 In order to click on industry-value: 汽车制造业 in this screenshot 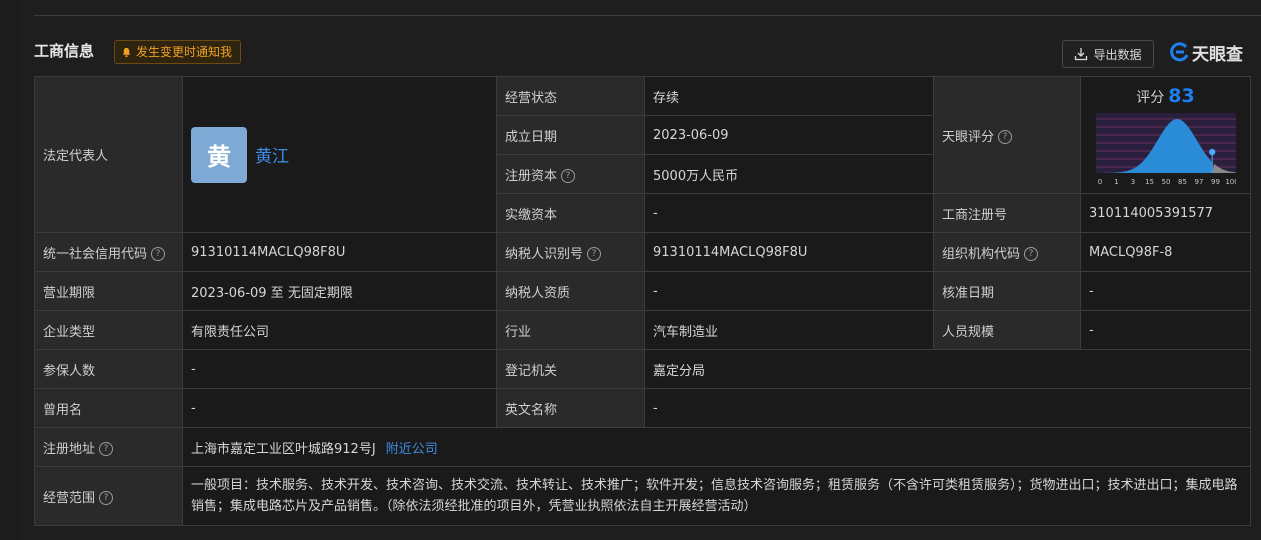, I will do `click(789, 330)`.